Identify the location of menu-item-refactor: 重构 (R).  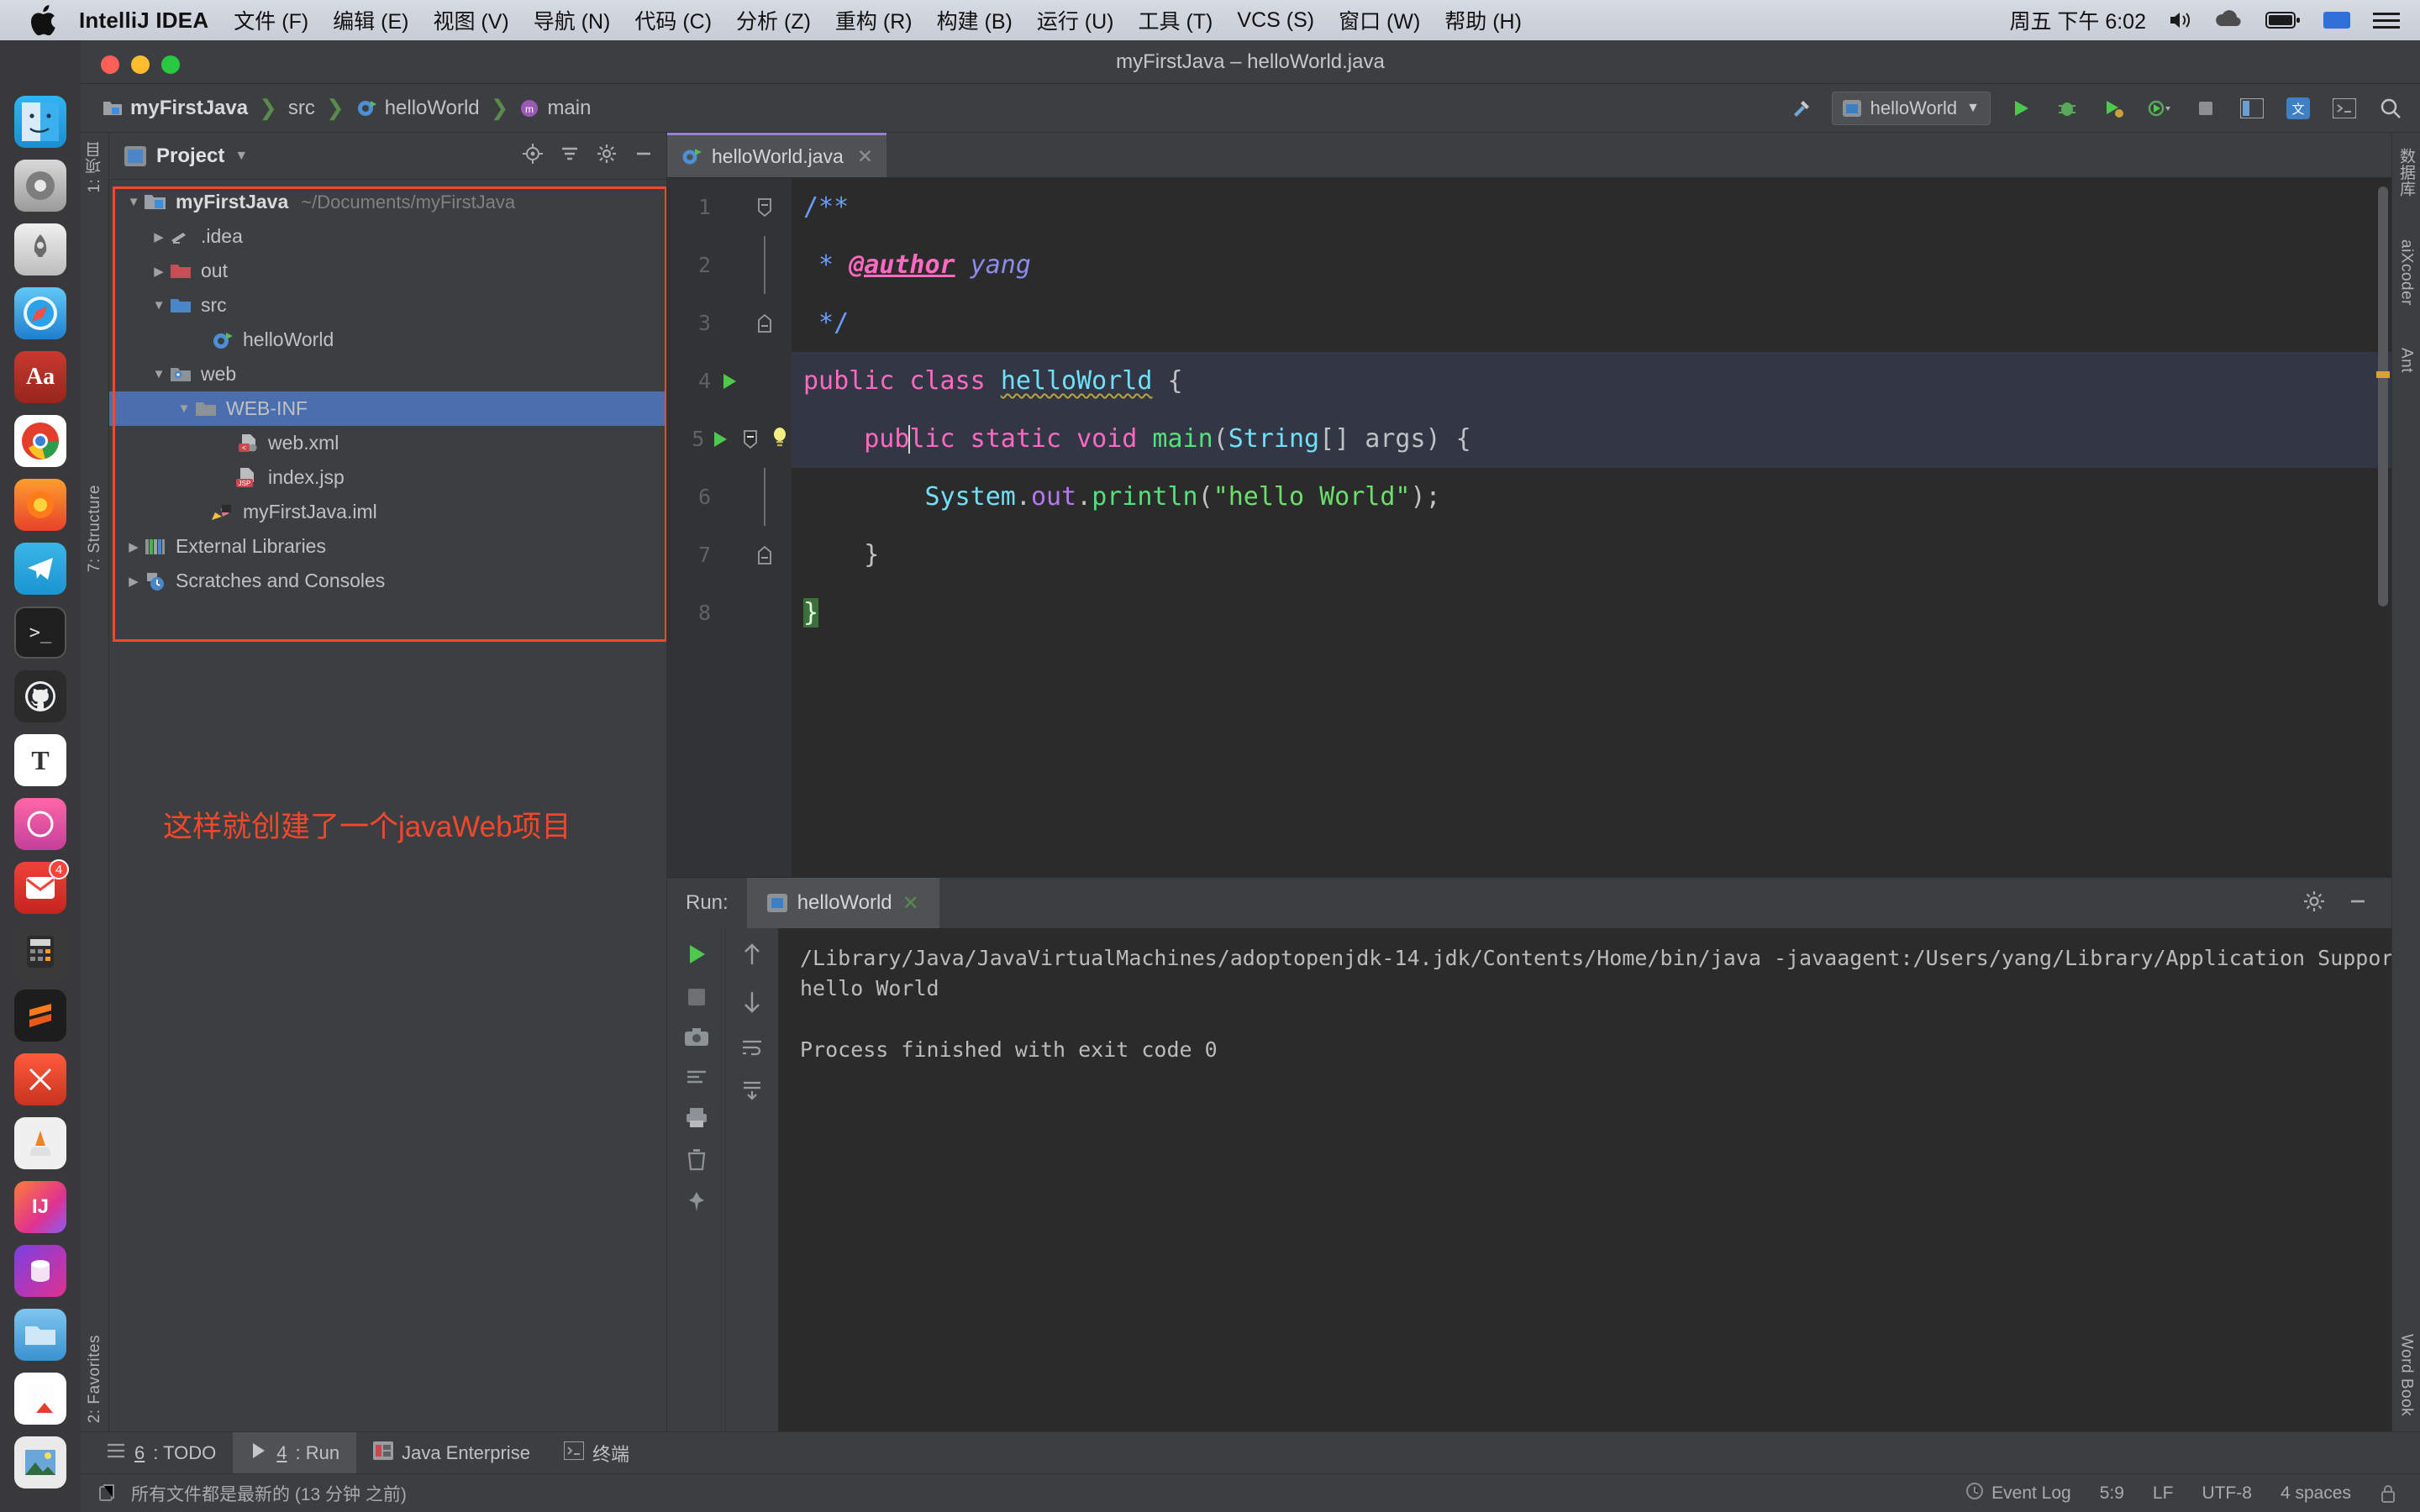
(874, 20).